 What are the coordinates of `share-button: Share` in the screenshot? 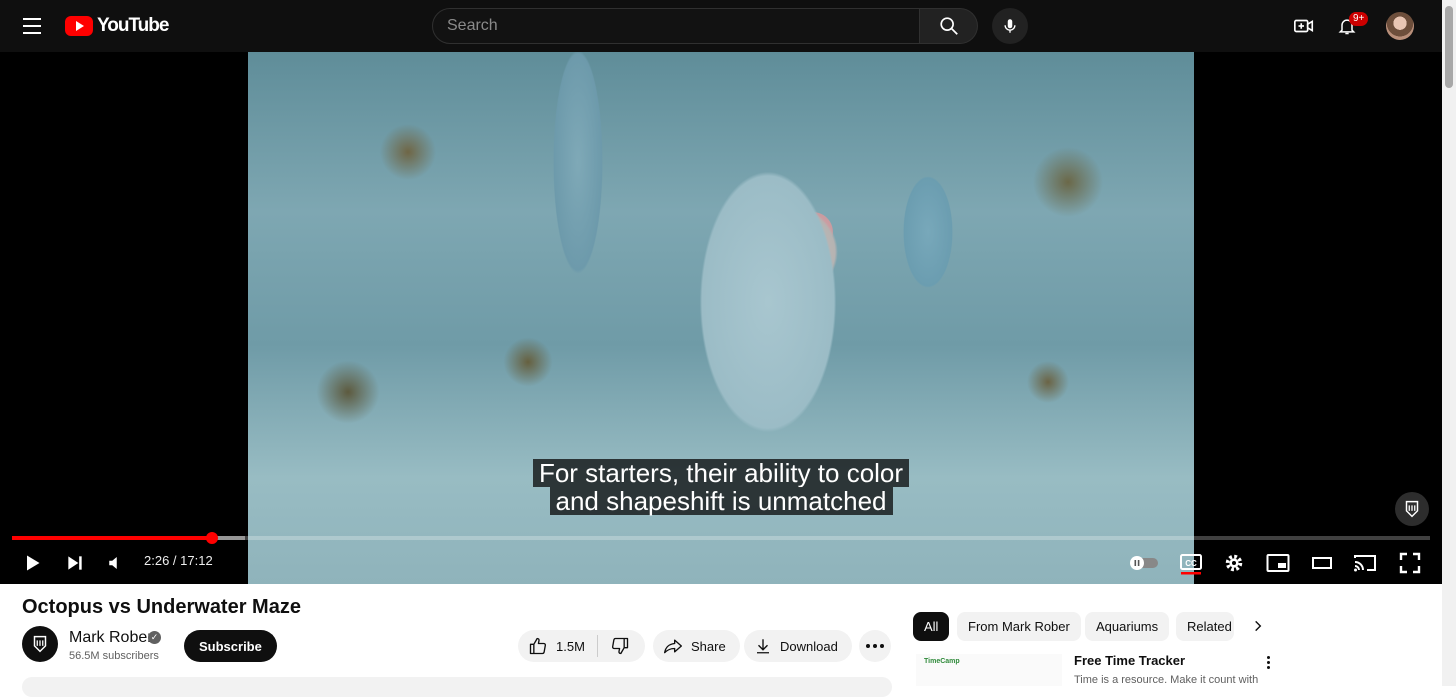 It's located at (696, 646).